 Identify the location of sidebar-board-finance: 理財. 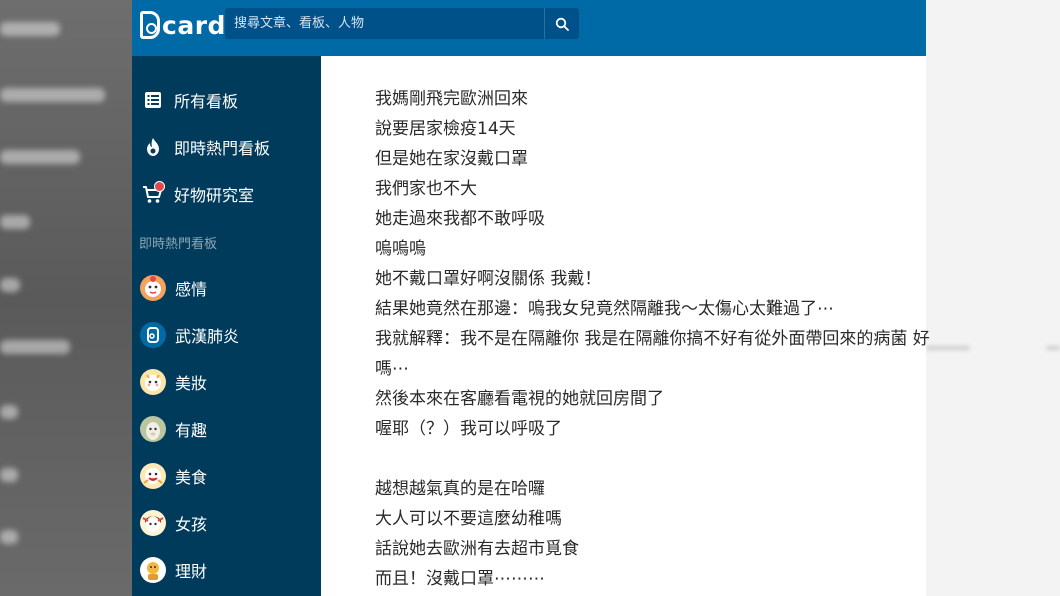
(226, 570).